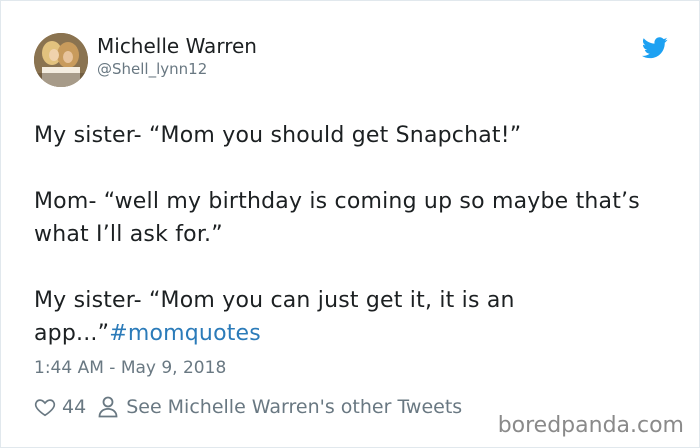 The width and height of the screenshot is (700, 448). Describe the element at coordinates (655, 48) in the screenshot. I see `twitter-bird-icon` at that location.